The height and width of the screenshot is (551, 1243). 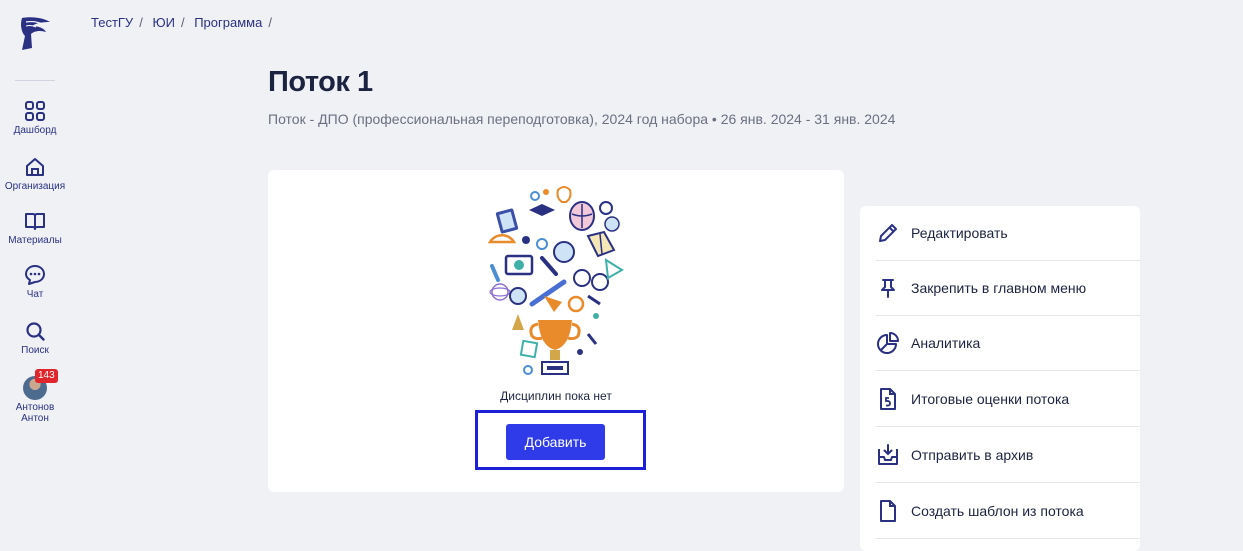 I want to click on action-pin: Закрепить в главном меню, so click(x=1008, y=288).